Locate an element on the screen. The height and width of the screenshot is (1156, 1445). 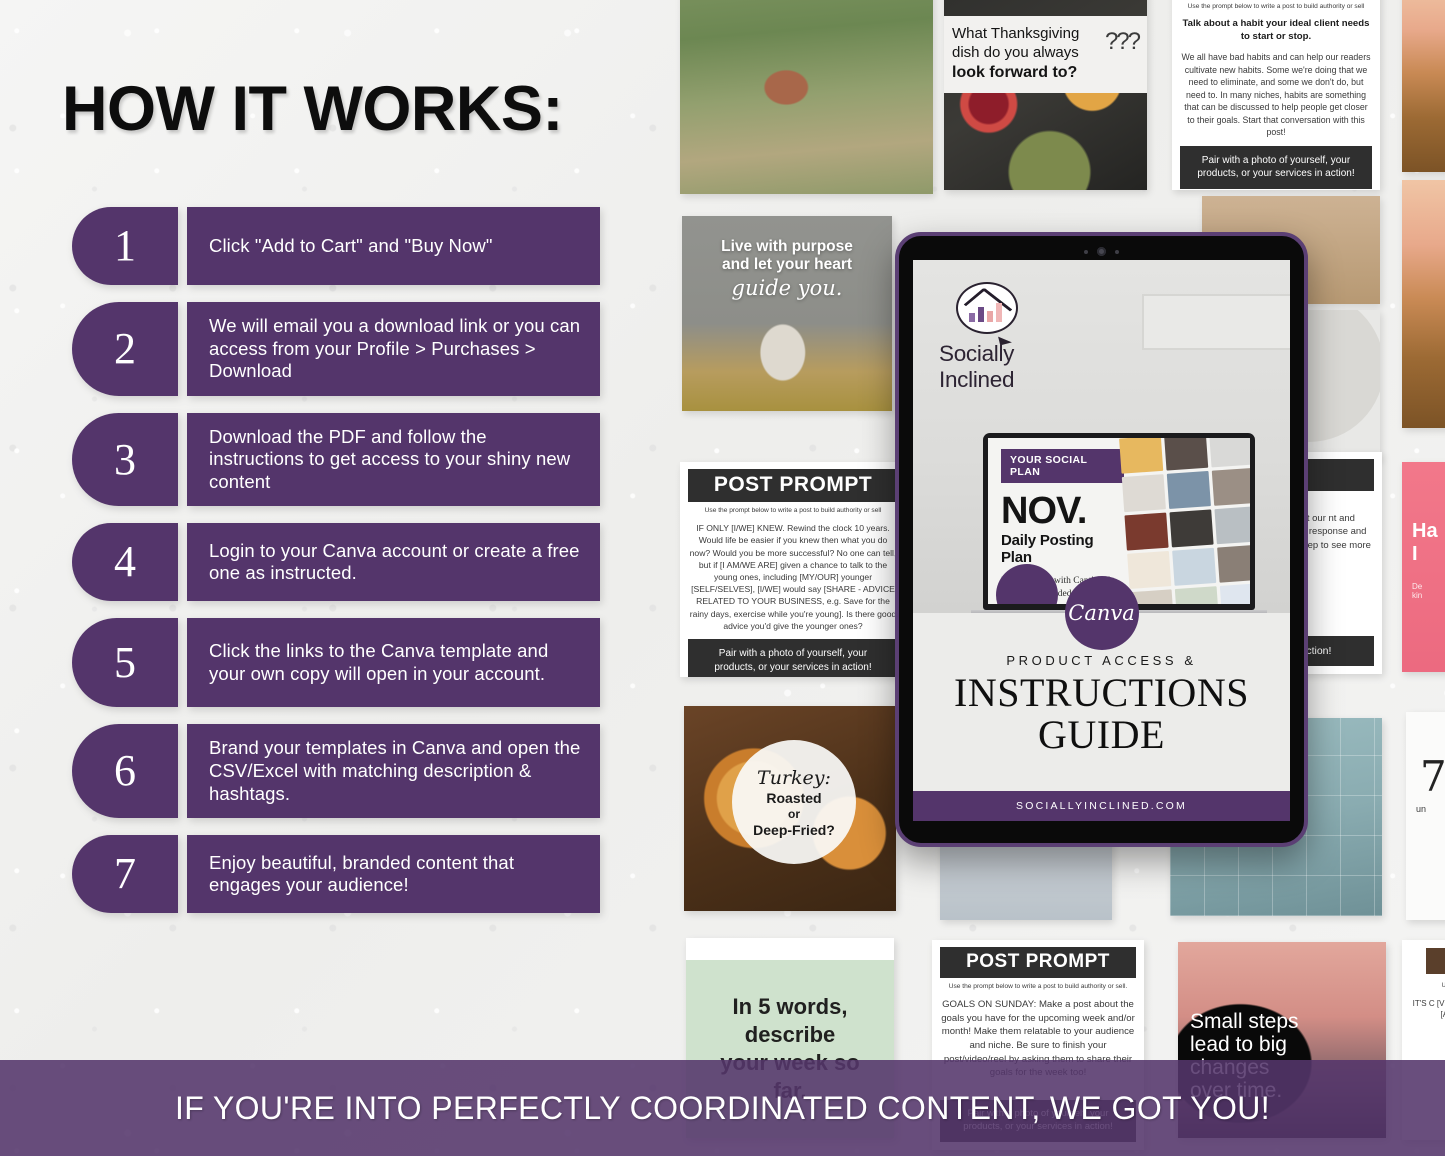
collage-tile-pink: Ha I De kin is located at coordinates (1423, 567).